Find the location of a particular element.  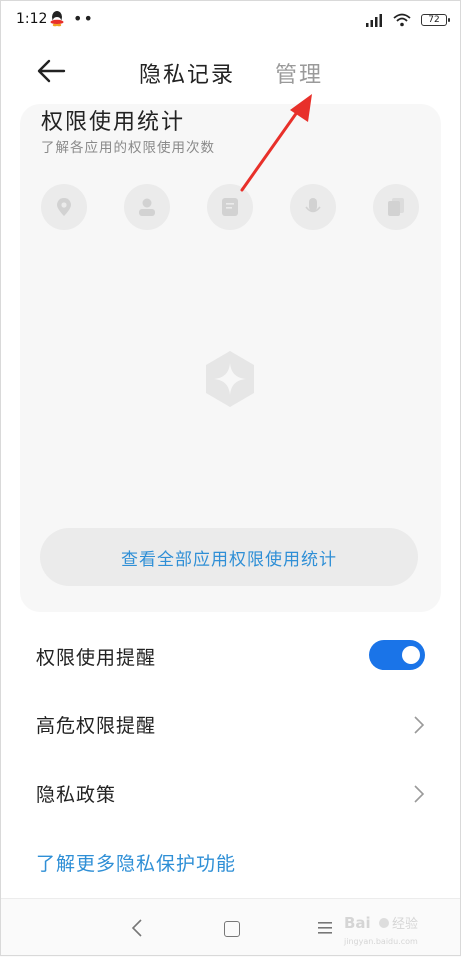

nav-home-icon is located at coordinates (232, 929).